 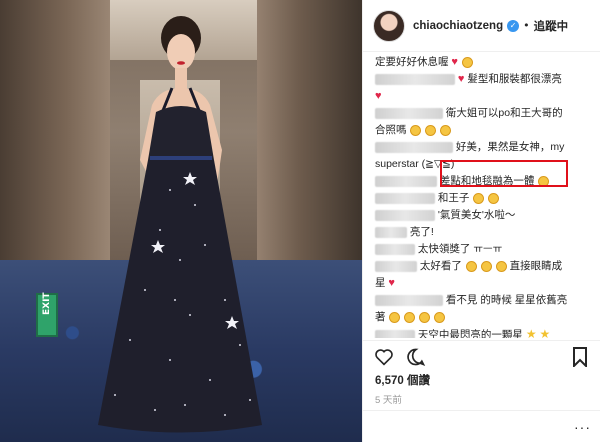 What do you see at coordinates (483, 232) in the screenshot?
I see `comment-9: 亮了!` at bounding box center [483, 232].